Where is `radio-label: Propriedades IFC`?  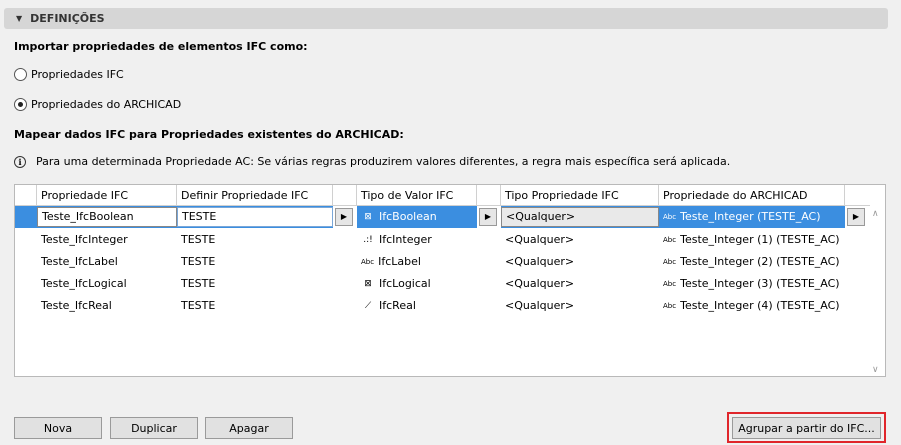
radio-label: Propriedades IFC is located at coordinates (77, 74).